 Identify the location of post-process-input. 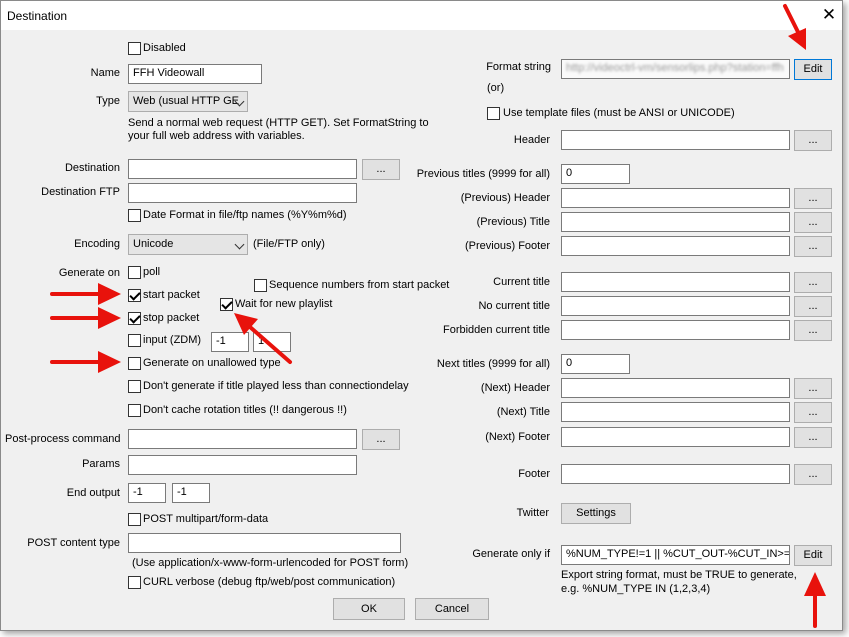
(242, 439).